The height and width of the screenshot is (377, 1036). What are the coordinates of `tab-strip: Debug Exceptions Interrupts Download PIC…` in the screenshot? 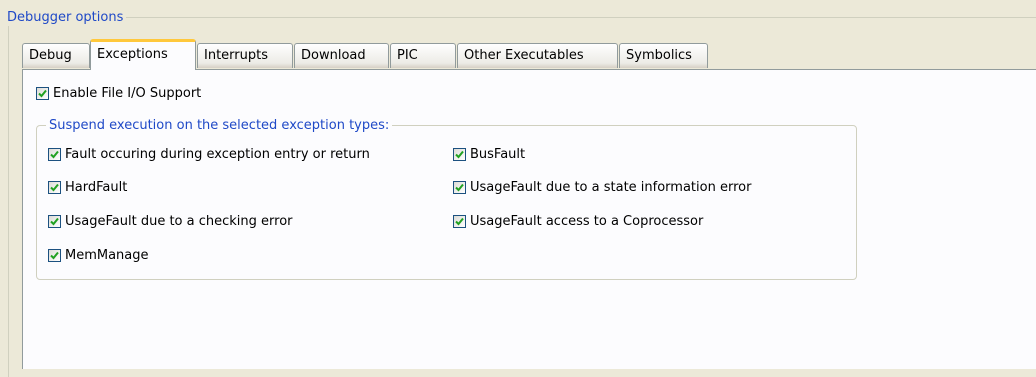 It's located at (529, 54).